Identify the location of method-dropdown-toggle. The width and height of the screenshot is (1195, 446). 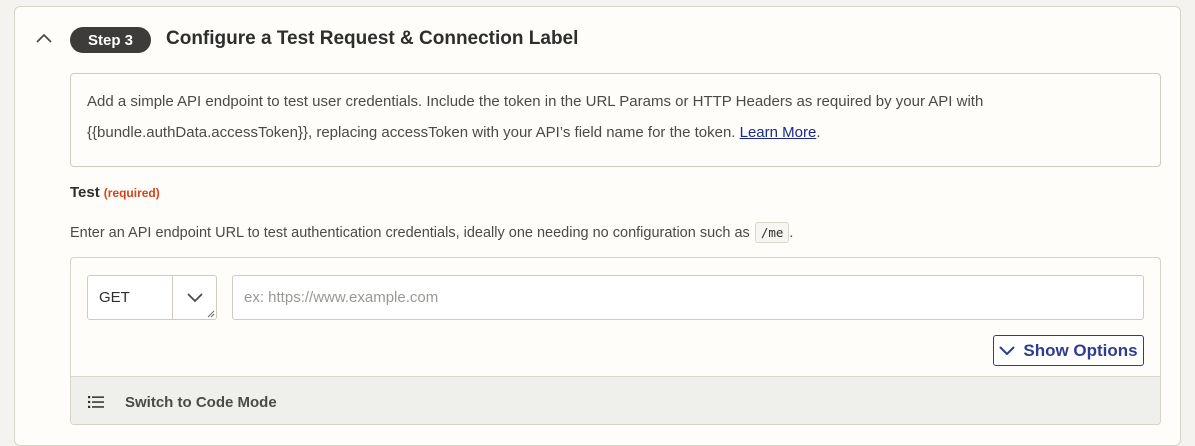
(194, 297).